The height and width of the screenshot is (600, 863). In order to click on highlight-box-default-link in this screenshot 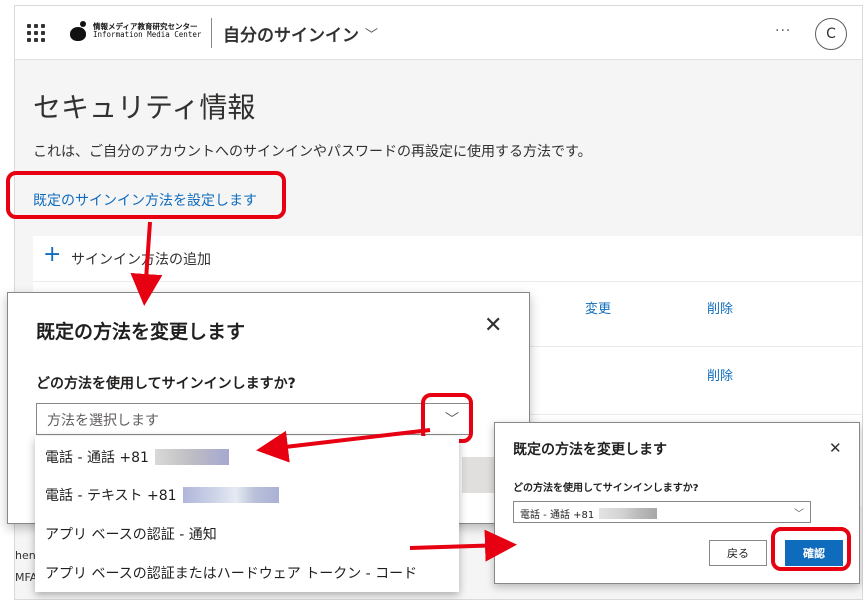, I will do `click(146, 195)`.